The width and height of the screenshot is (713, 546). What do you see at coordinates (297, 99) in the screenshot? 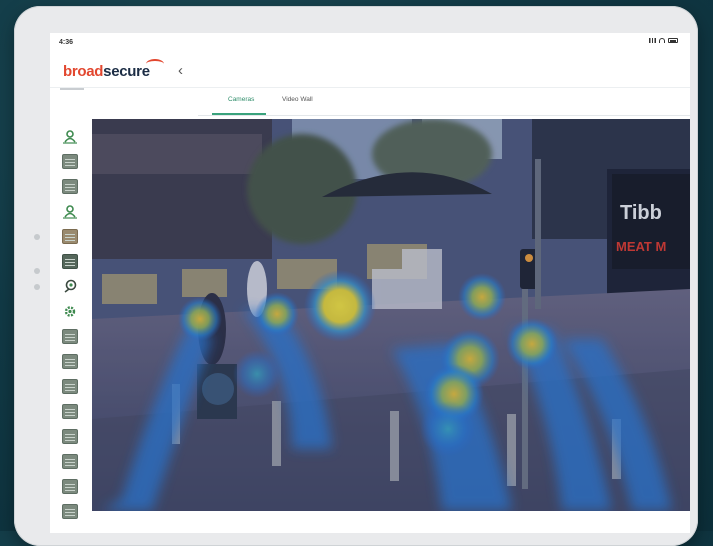
I see `tab-video-wall: Video Wall` at bounding box center [297, 99].